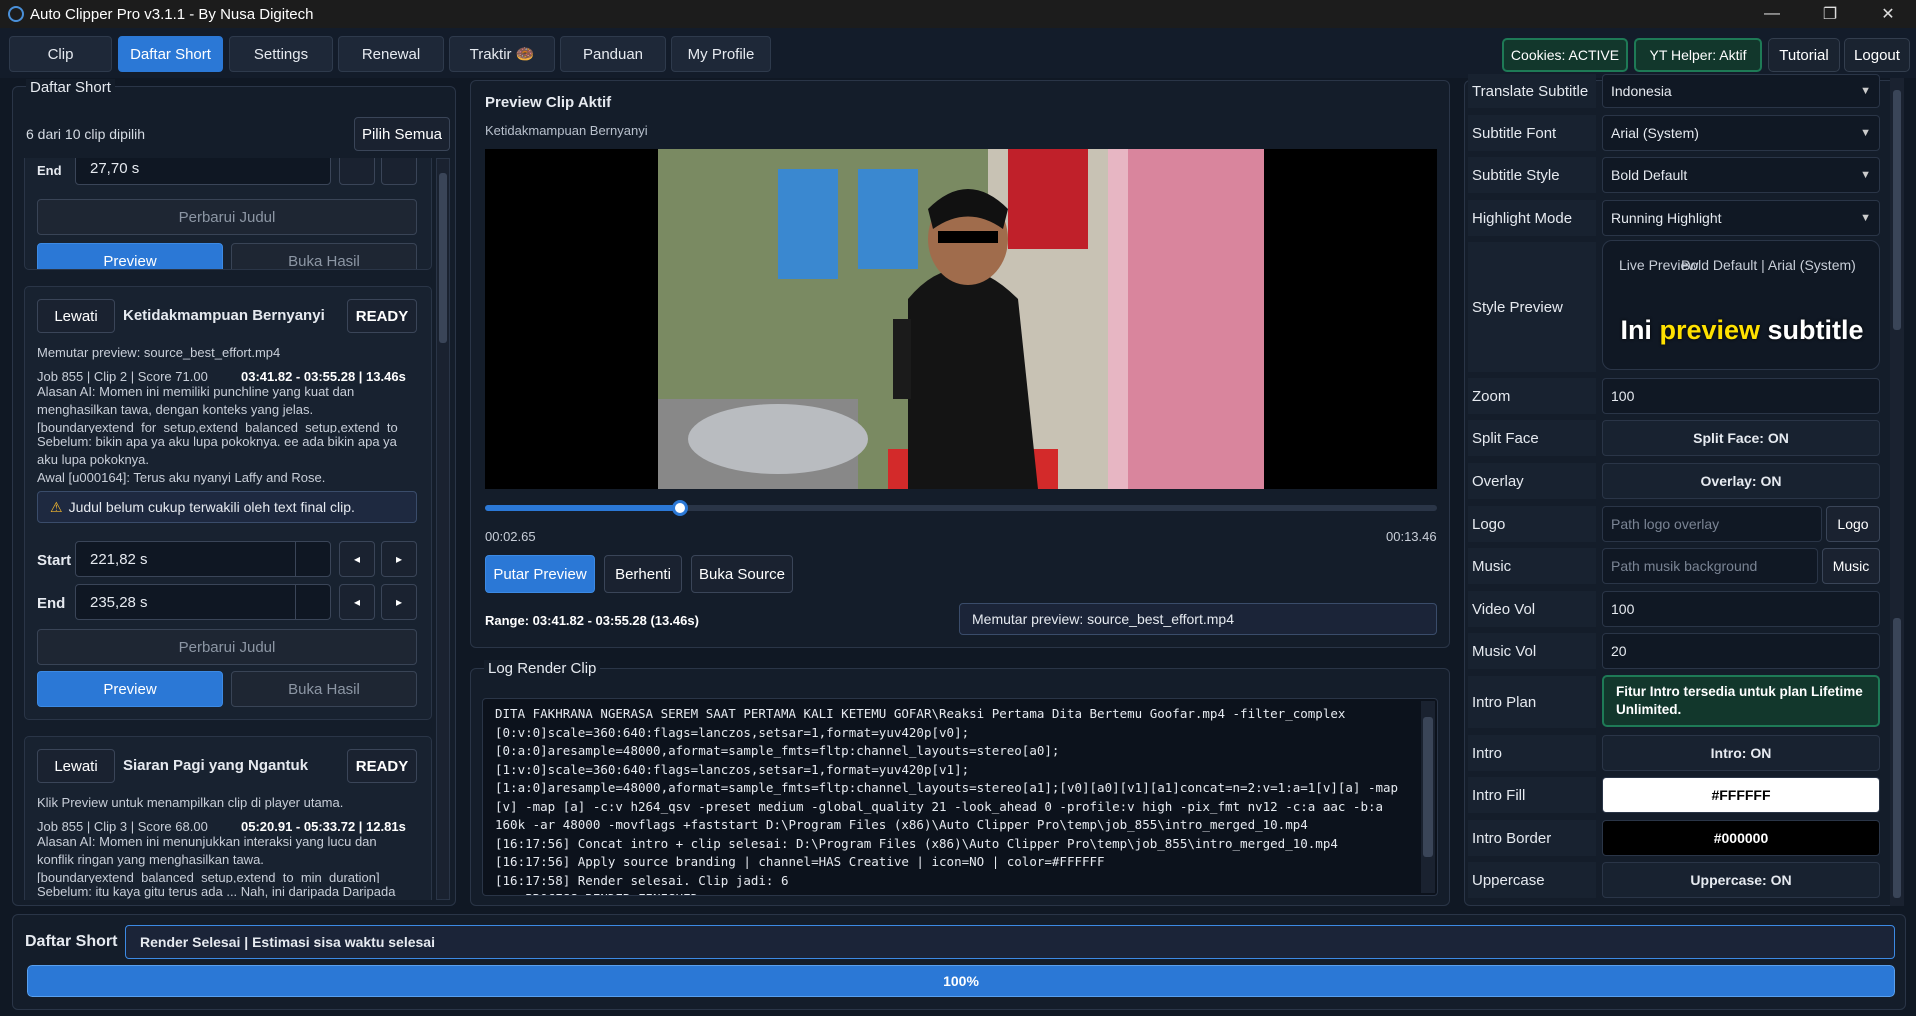 The image size is (1916, 1016). What do you see at coordinates (1532, 218) in the screenshot?
I see `highlight-mode-label: Highlight Mode` at bounding box center [1532, 218].